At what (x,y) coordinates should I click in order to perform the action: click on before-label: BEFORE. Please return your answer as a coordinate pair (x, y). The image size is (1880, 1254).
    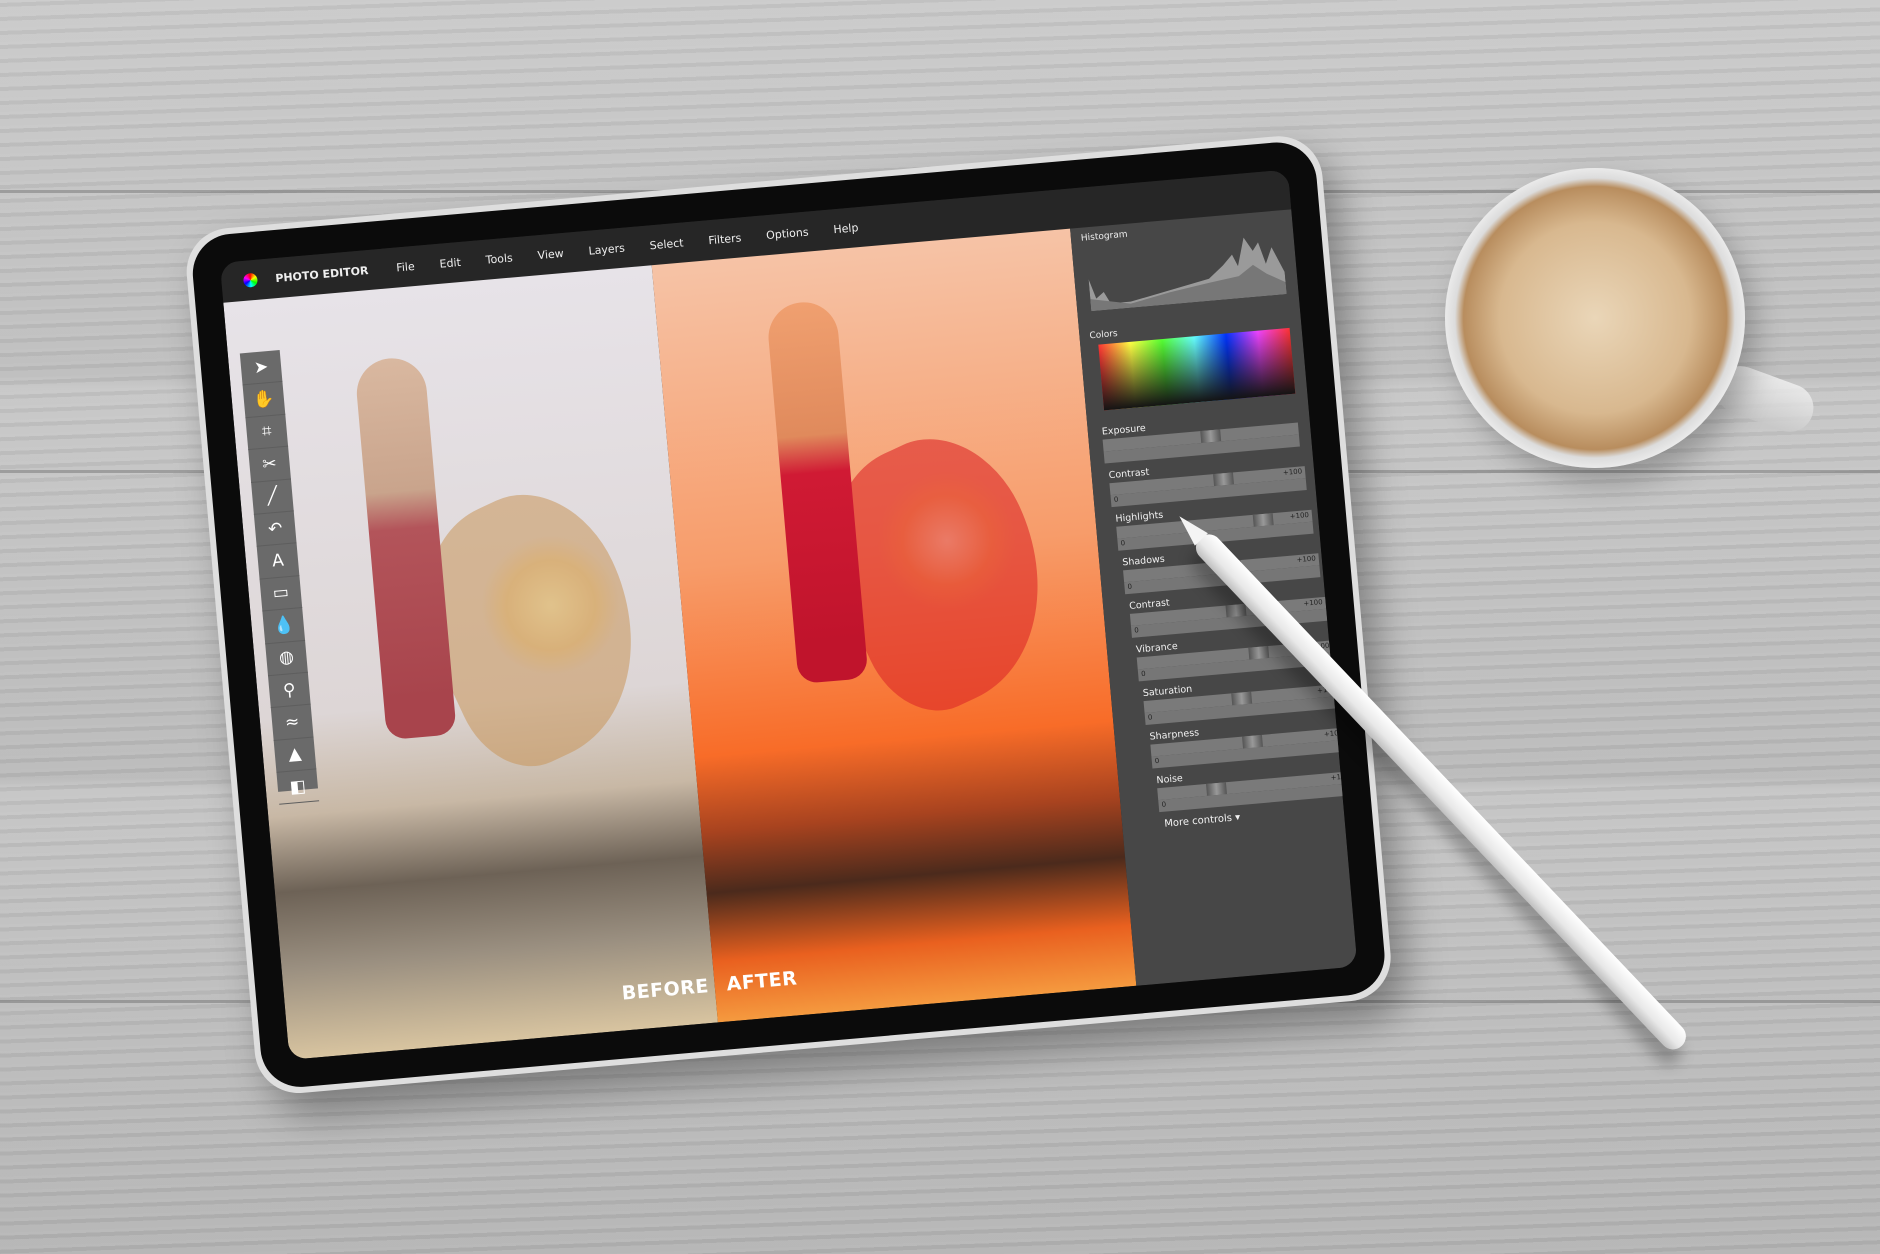
    Looking at the image, I should click on (665, 990).